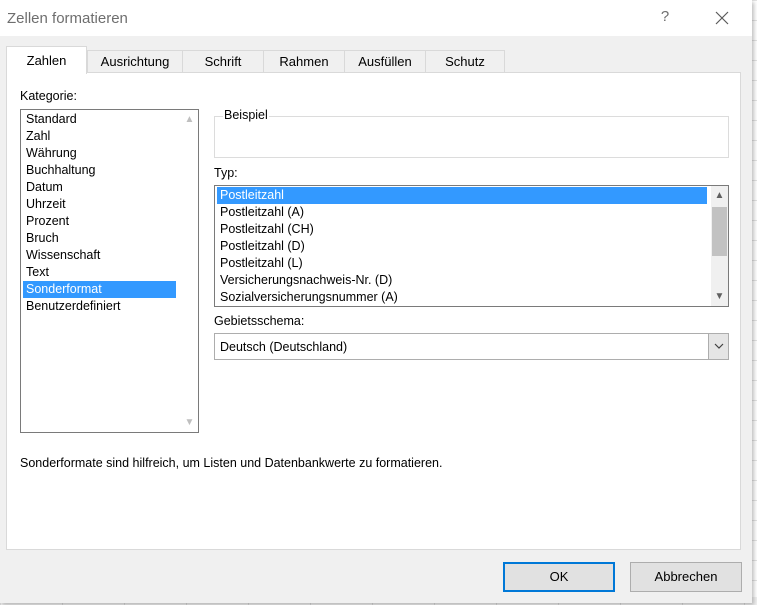  What do you see at coordinates (135, 61) in the screenshot?
I see `tab-ausrichtung: Ausrichtung` at bounding box center [135, 61].